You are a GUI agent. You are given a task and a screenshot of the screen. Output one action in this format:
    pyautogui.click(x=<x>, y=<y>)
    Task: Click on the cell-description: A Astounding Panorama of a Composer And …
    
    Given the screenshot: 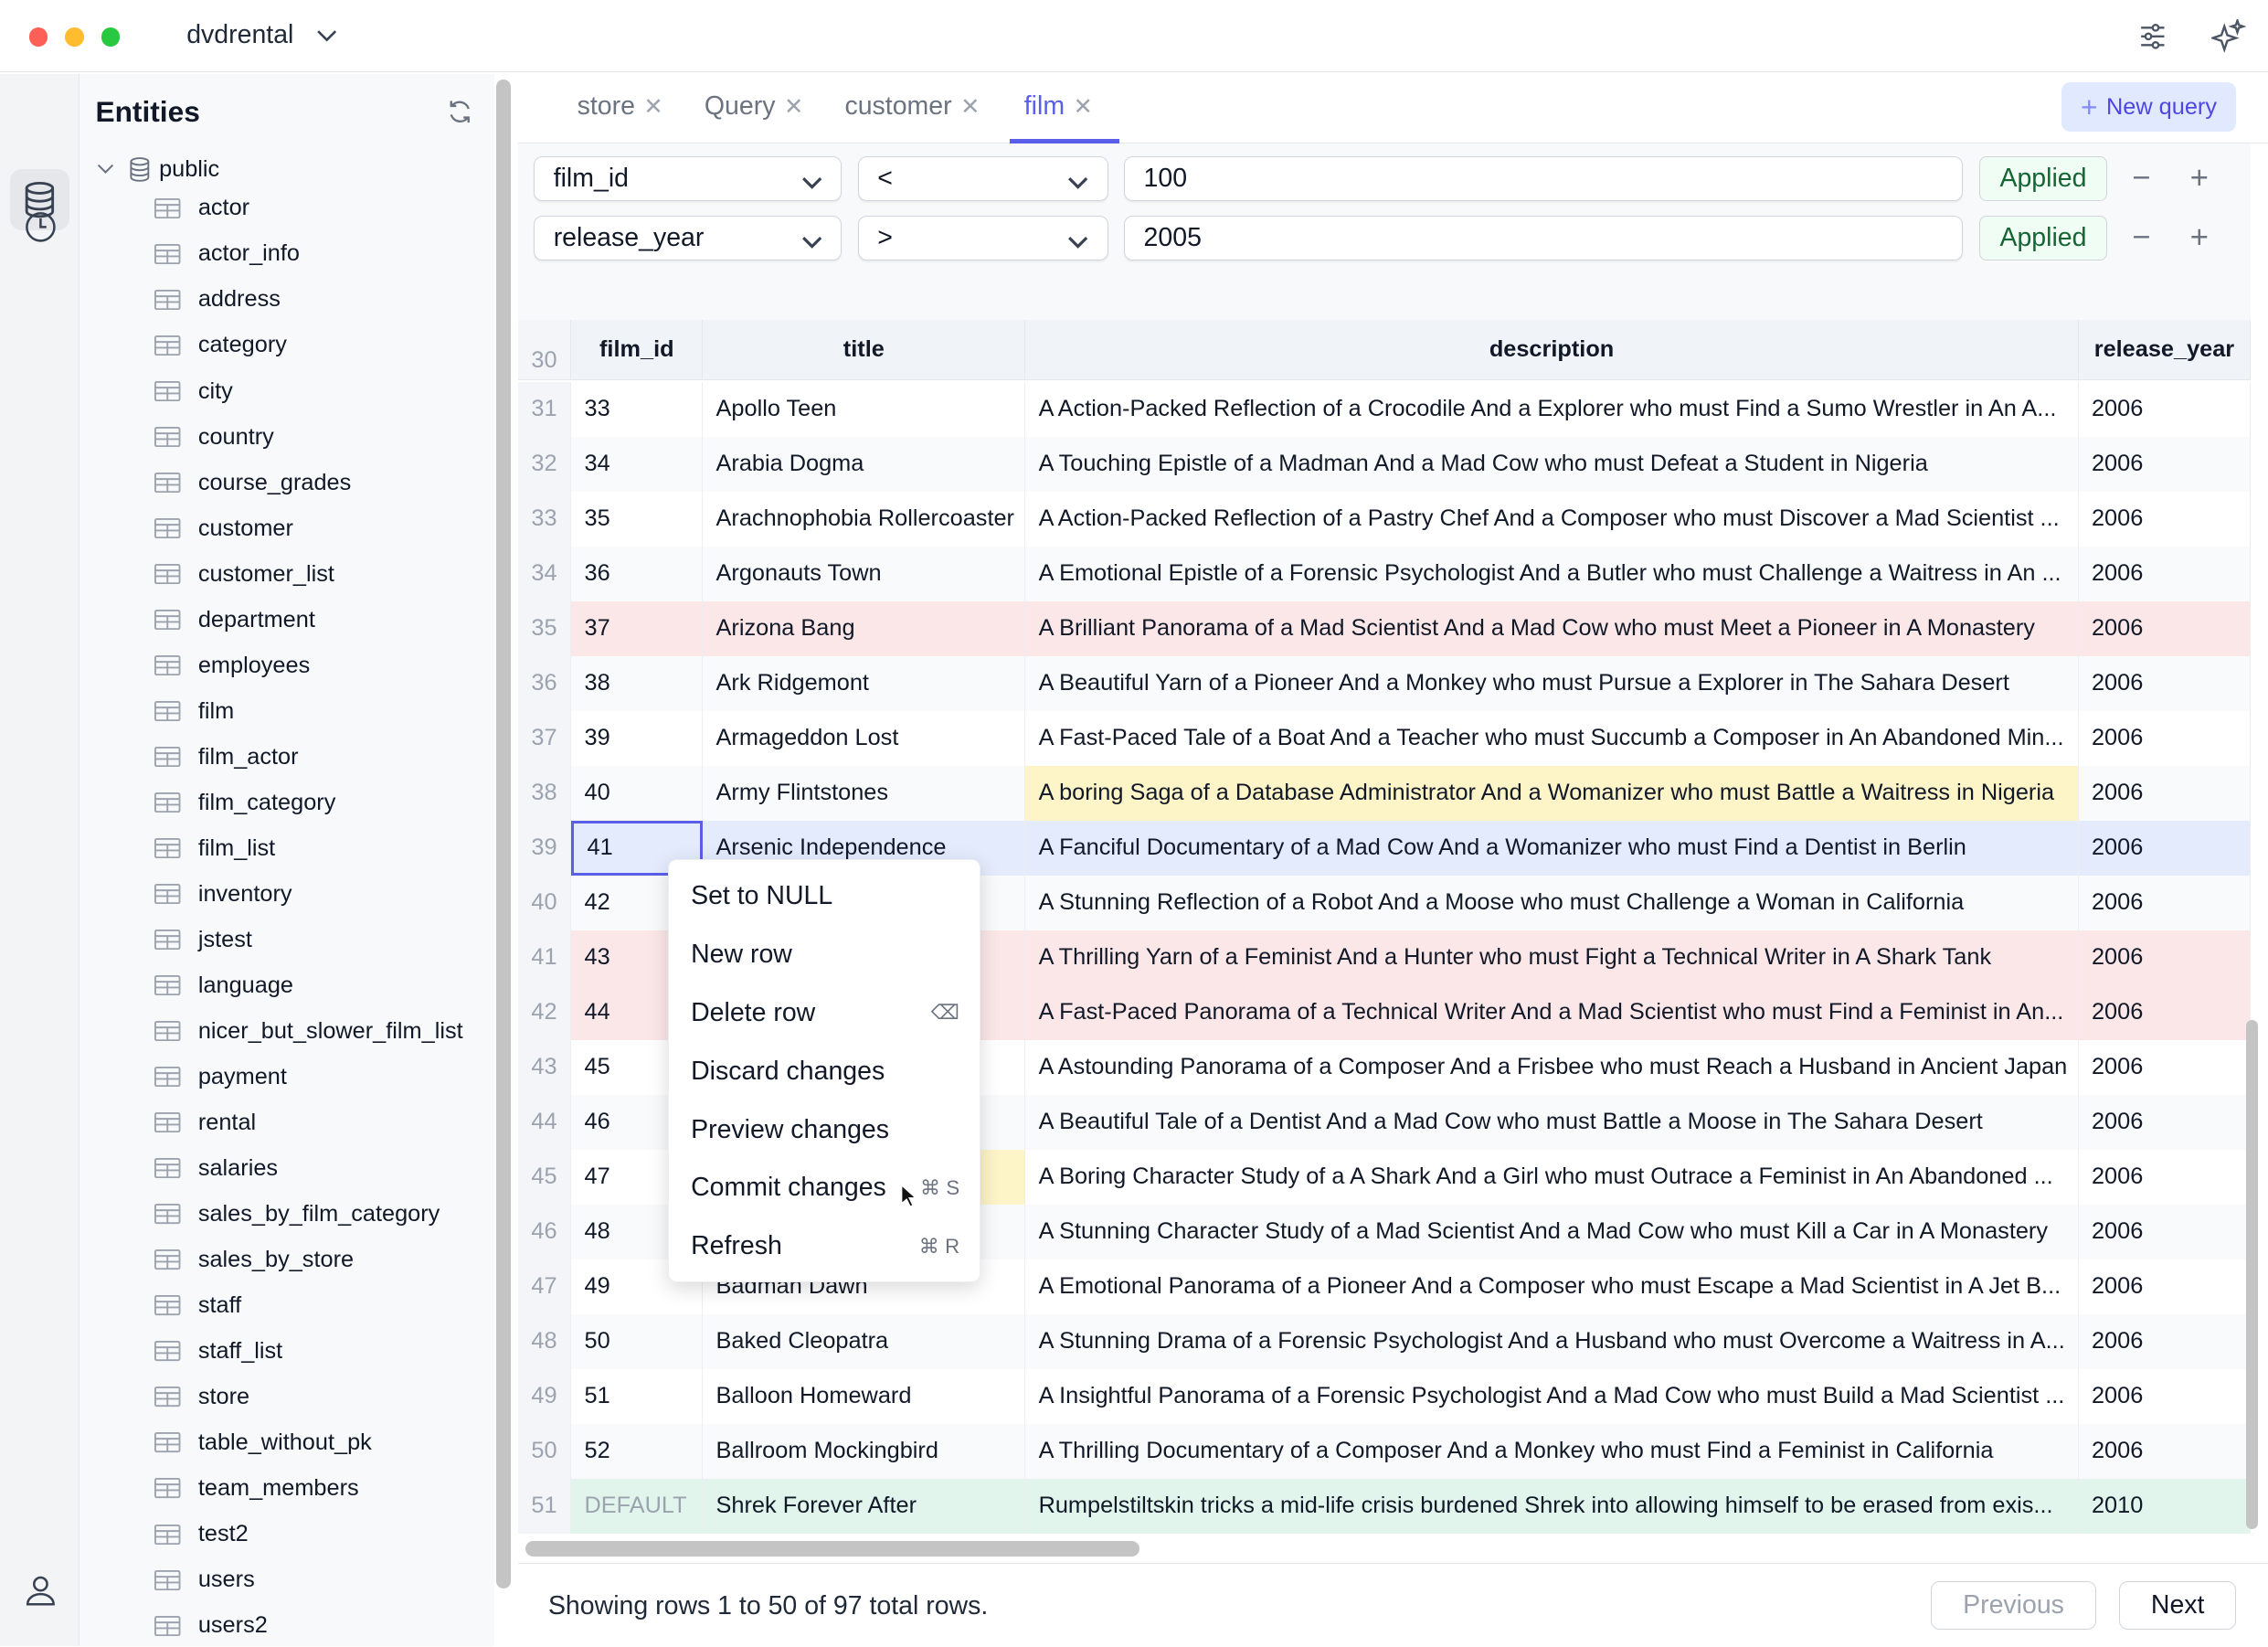 What is the action you would take?
    pyautogui.click(x=1552, y=1067)
    